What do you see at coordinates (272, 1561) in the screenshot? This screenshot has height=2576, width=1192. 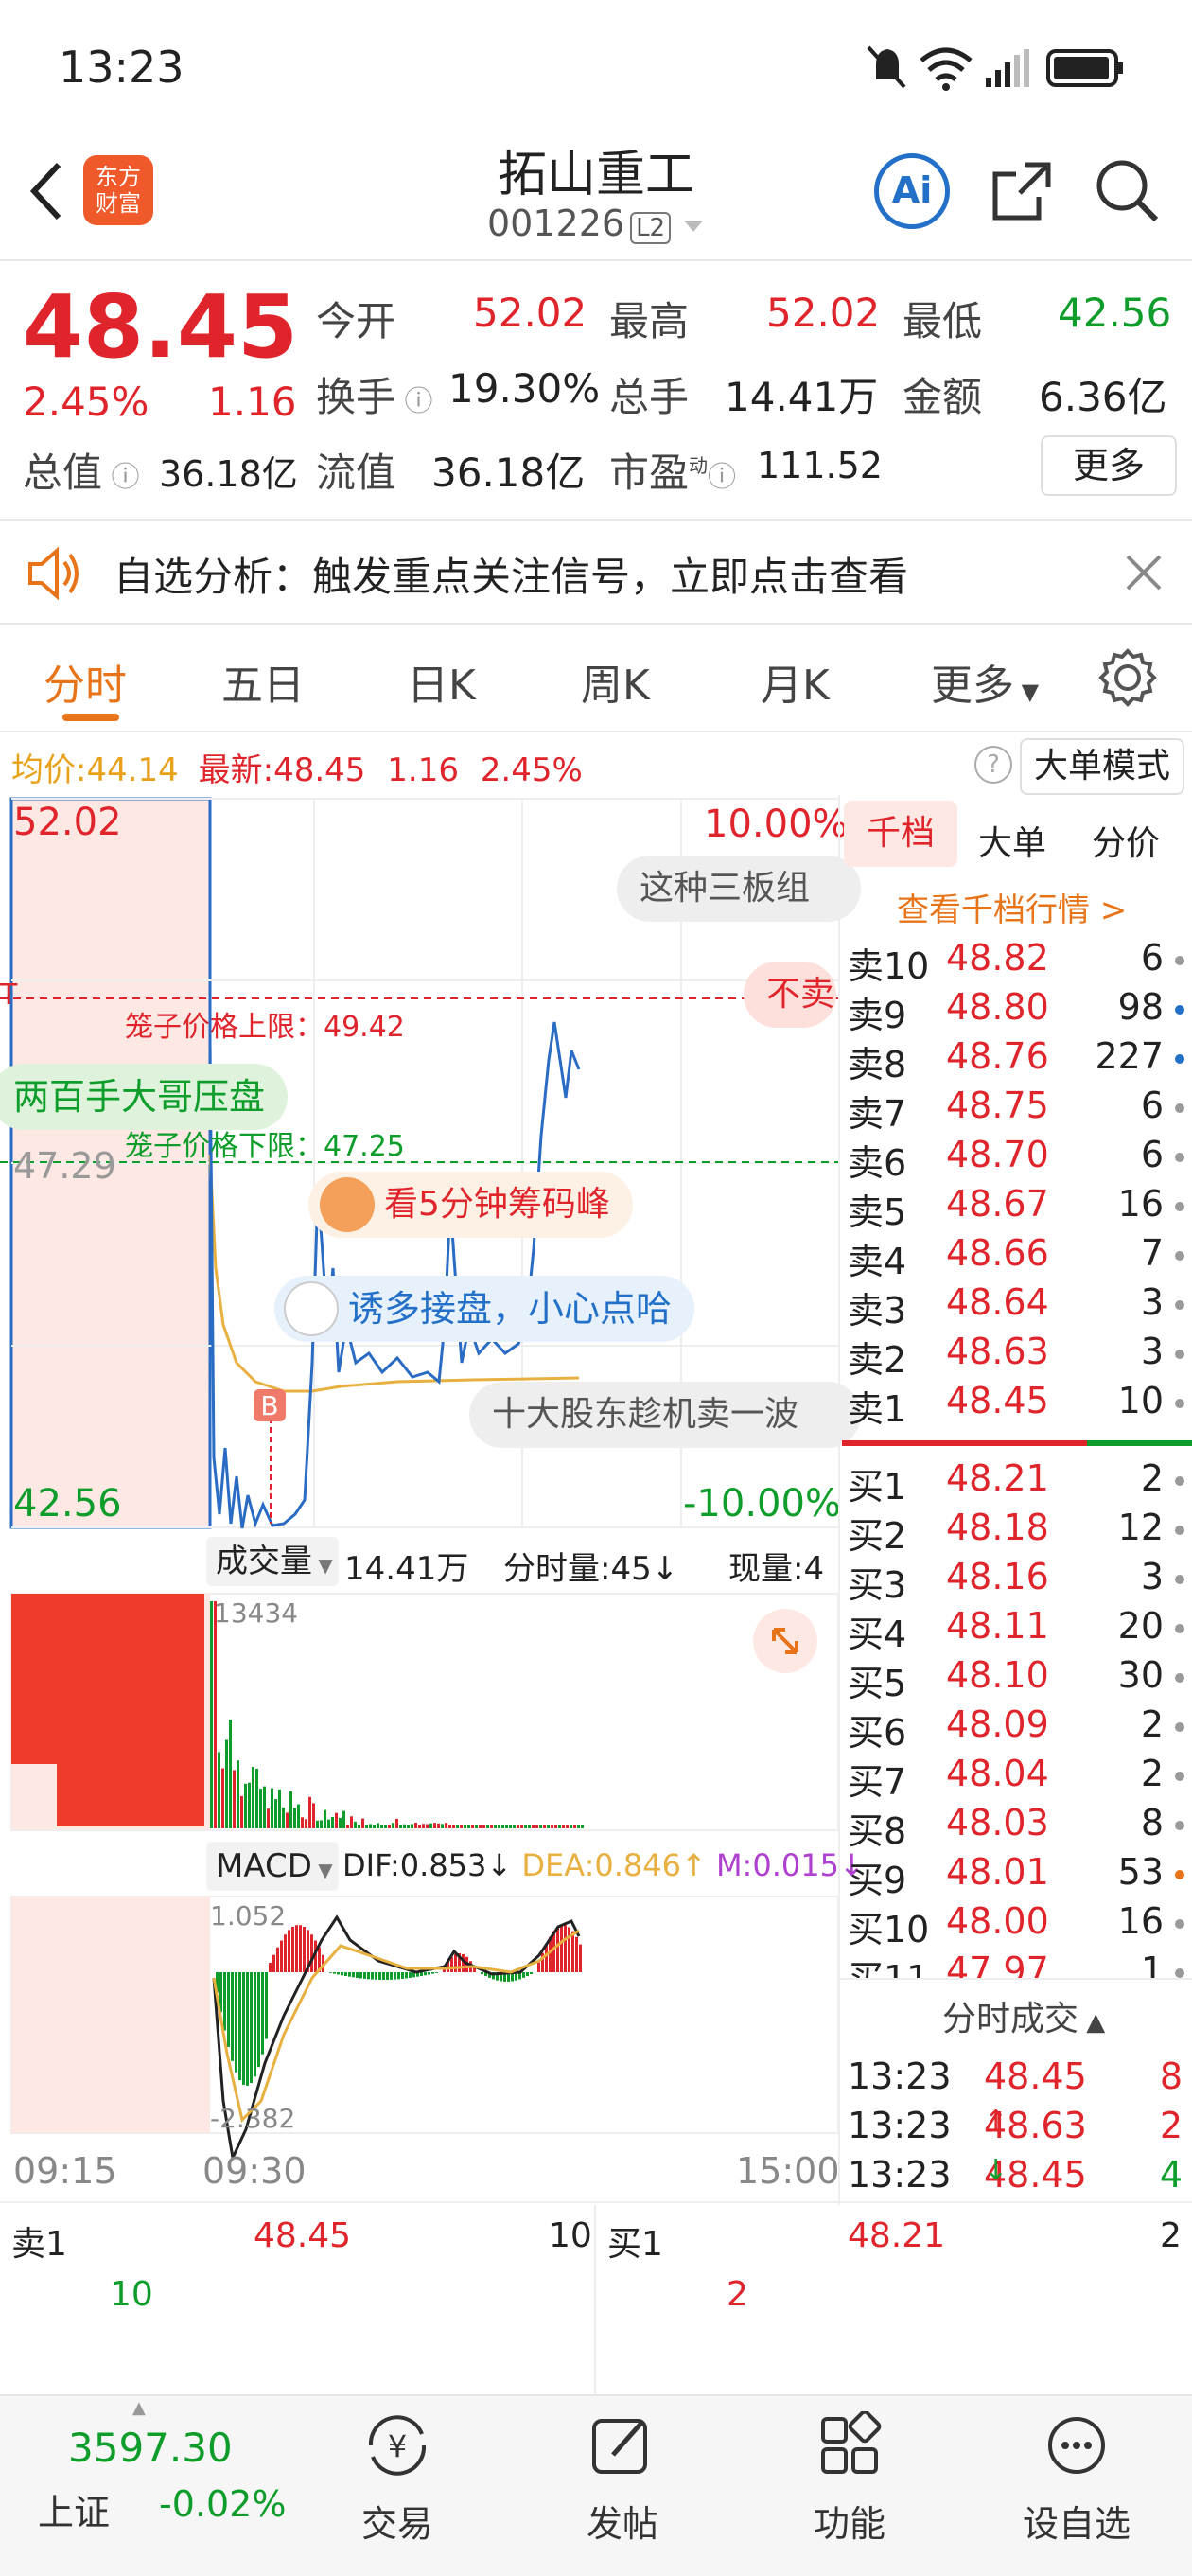 I see `volume-indicator-select: 成交量 ▼` at bounding box center [272, 1561].